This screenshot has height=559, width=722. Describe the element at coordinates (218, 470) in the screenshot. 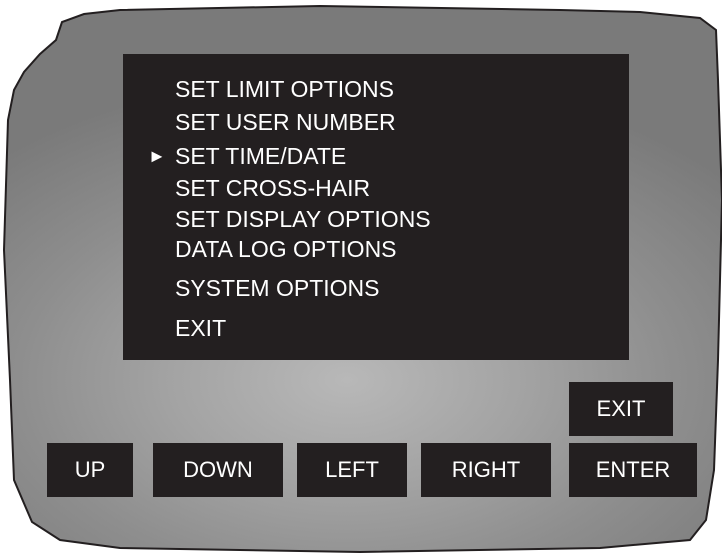

I see `down-button: DOWN` at that location.